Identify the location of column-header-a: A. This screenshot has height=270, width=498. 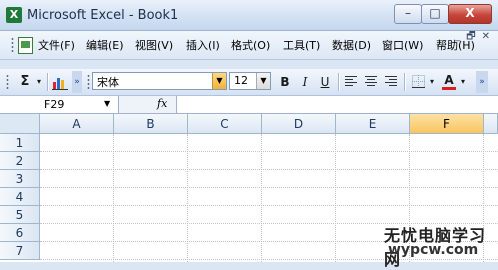
(77, 124).